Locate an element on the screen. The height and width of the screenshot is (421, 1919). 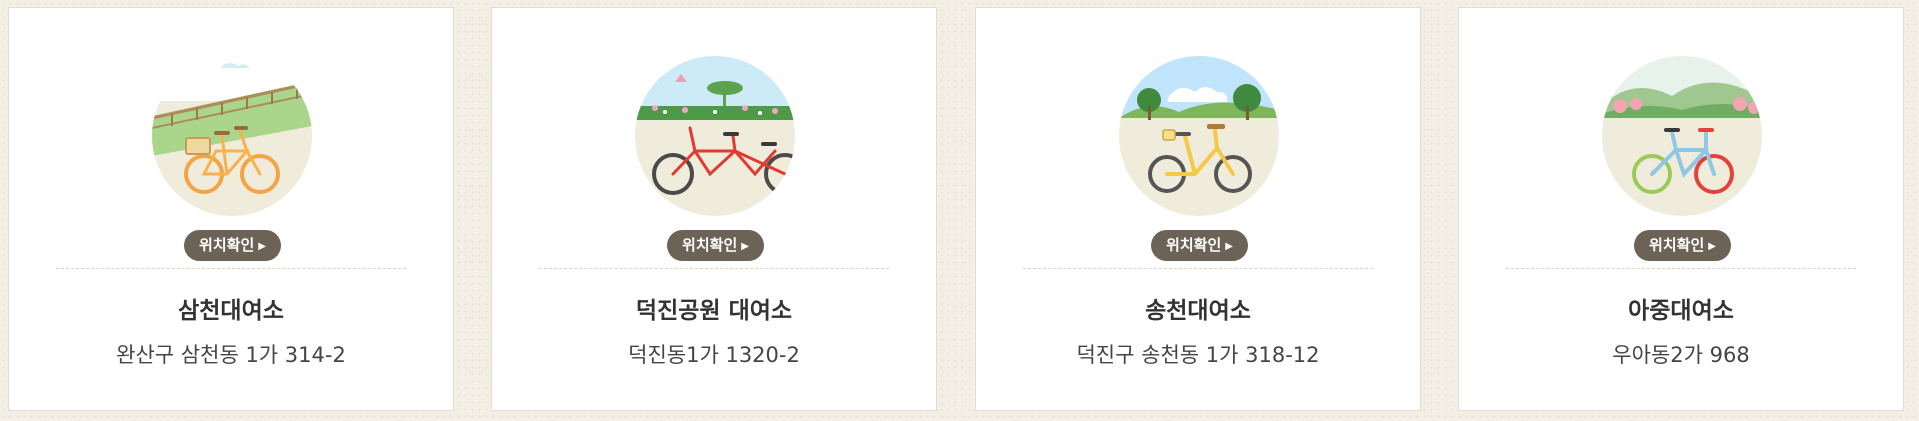
station-name: 아중대여소 is located at coordinates (1681, 311).